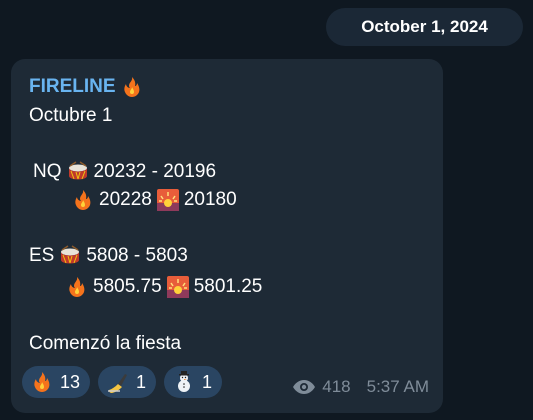  I want to click on date-label: October 1, 2024, so click(424, 26).